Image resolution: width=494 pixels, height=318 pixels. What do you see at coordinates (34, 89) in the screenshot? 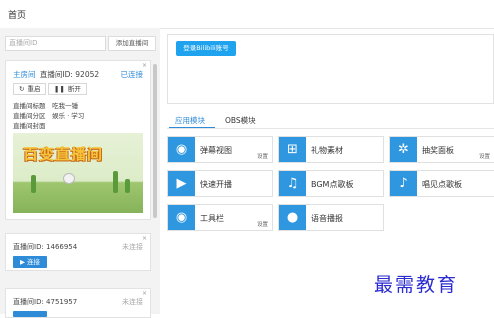
I see `restart-label: 重启` at bounding box center [34, 89].